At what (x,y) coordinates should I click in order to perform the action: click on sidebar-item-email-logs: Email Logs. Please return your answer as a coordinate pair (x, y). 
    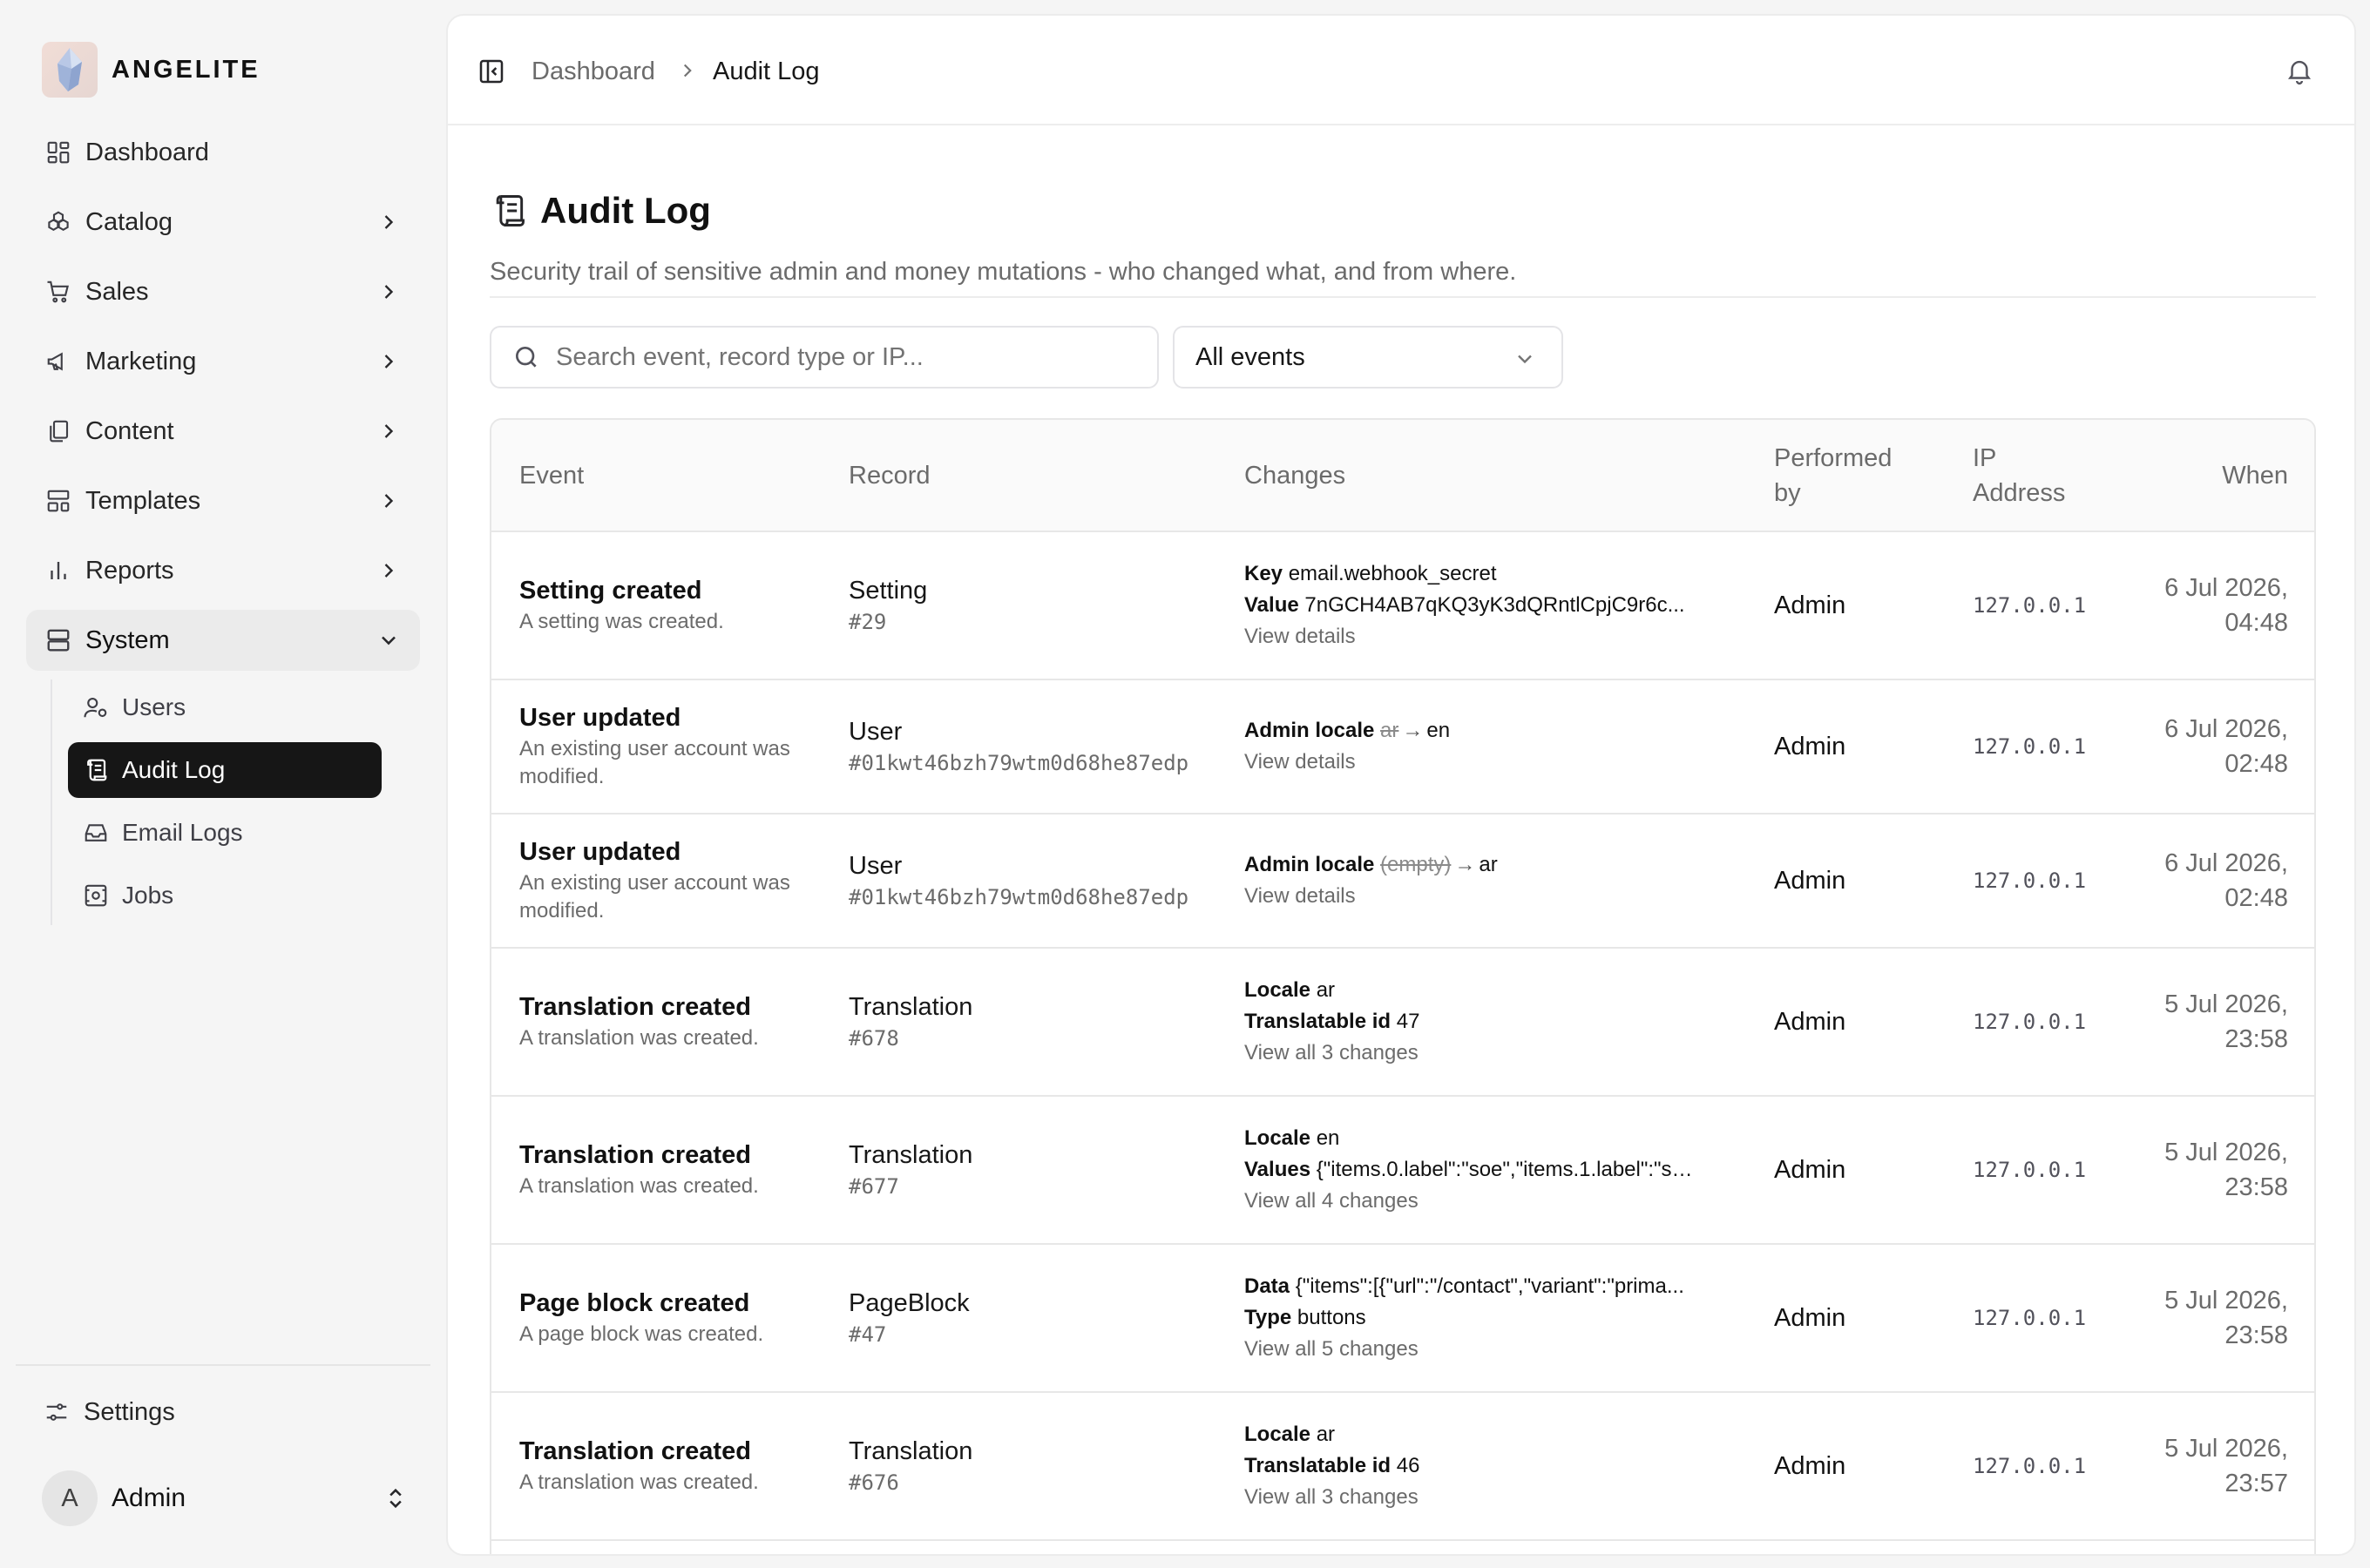
    Looking at the image, I should click on (225, 833).